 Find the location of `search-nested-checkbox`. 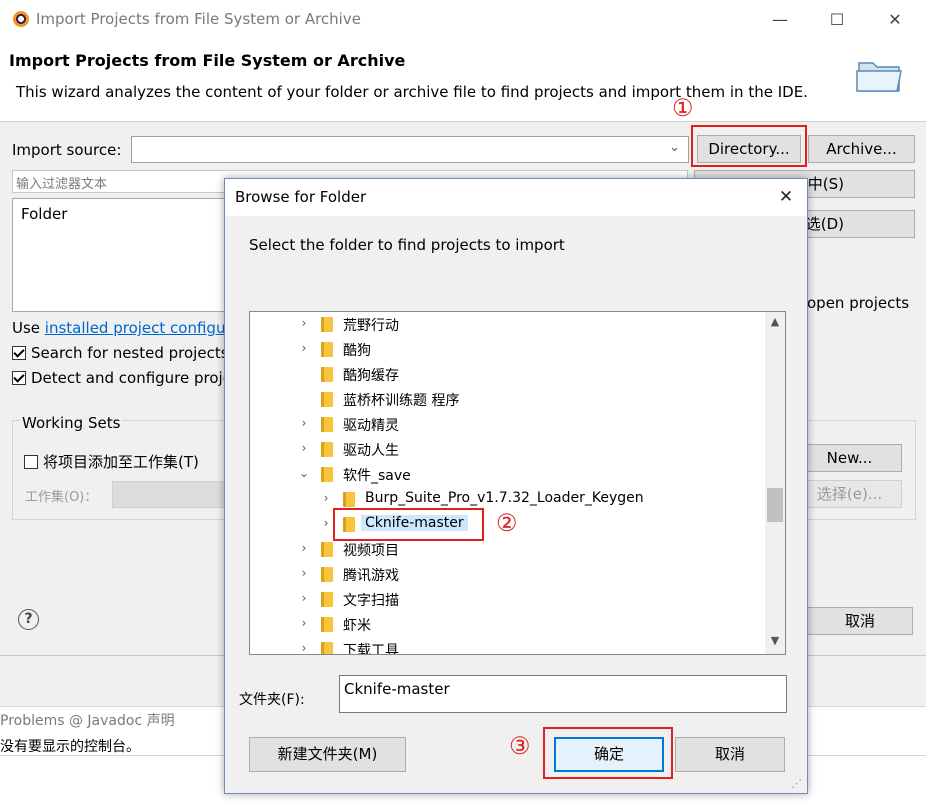

search-nested-checkbox is located at coordinates (19, 353).